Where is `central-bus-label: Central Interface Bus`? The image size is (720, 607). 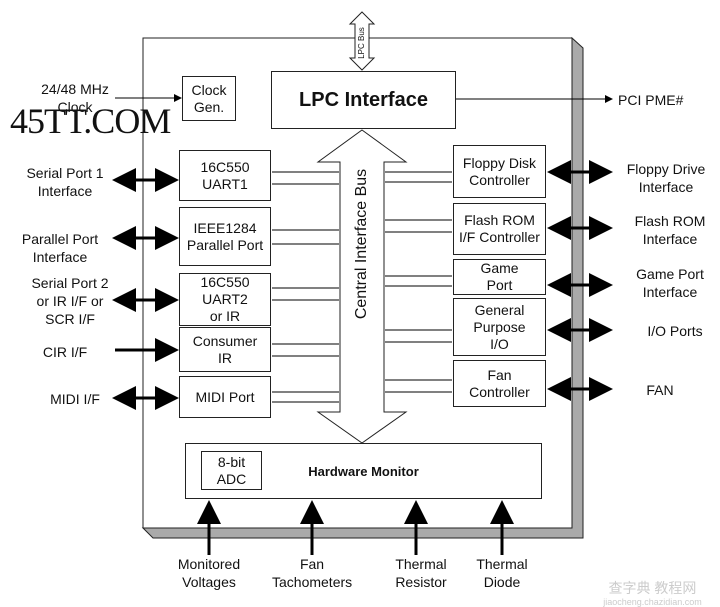
central-bus-label: Central Interface Bus is located at coordinates (361, 244).